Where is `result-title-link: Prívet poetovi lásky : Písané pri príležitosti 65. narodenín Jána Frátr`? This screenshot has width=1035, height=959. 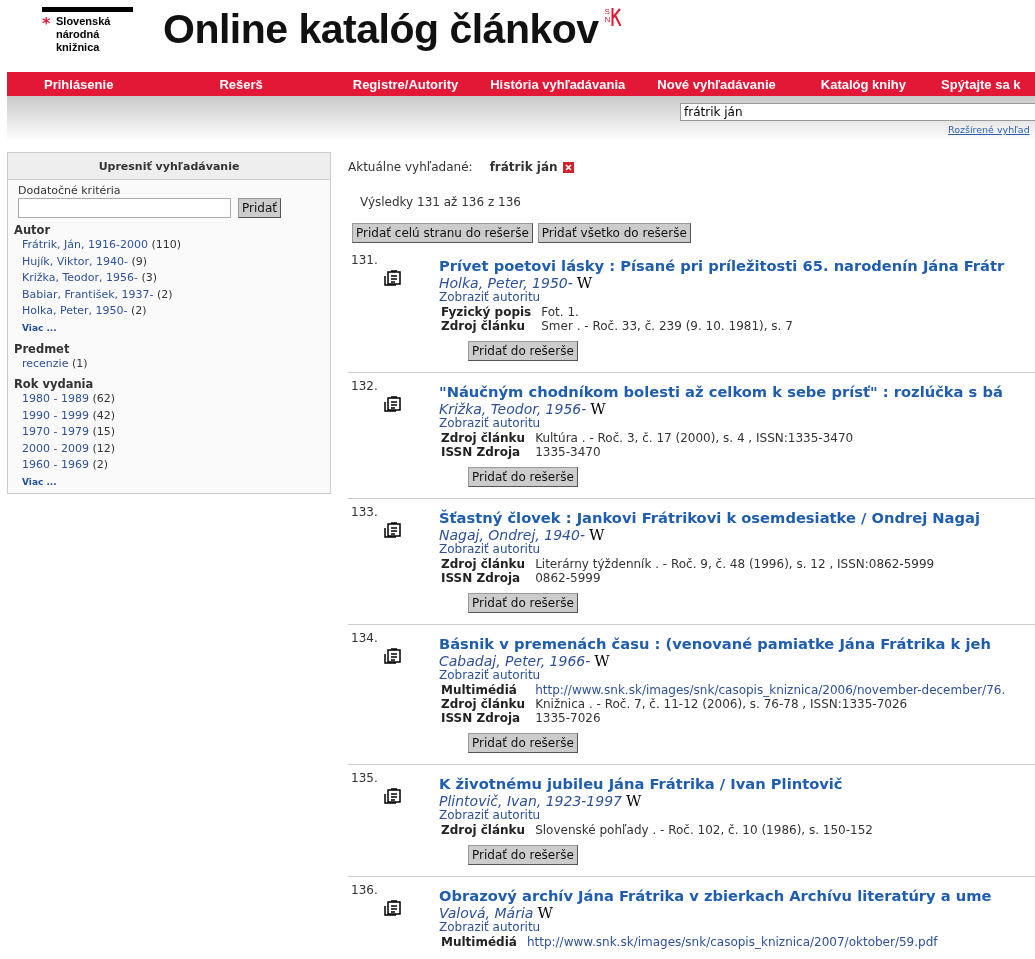 result-title-link: Prívet poetovi lásky : Písané pri príležitosti 65. narodenín Jána Frátr is located at coordinates (722, 266).